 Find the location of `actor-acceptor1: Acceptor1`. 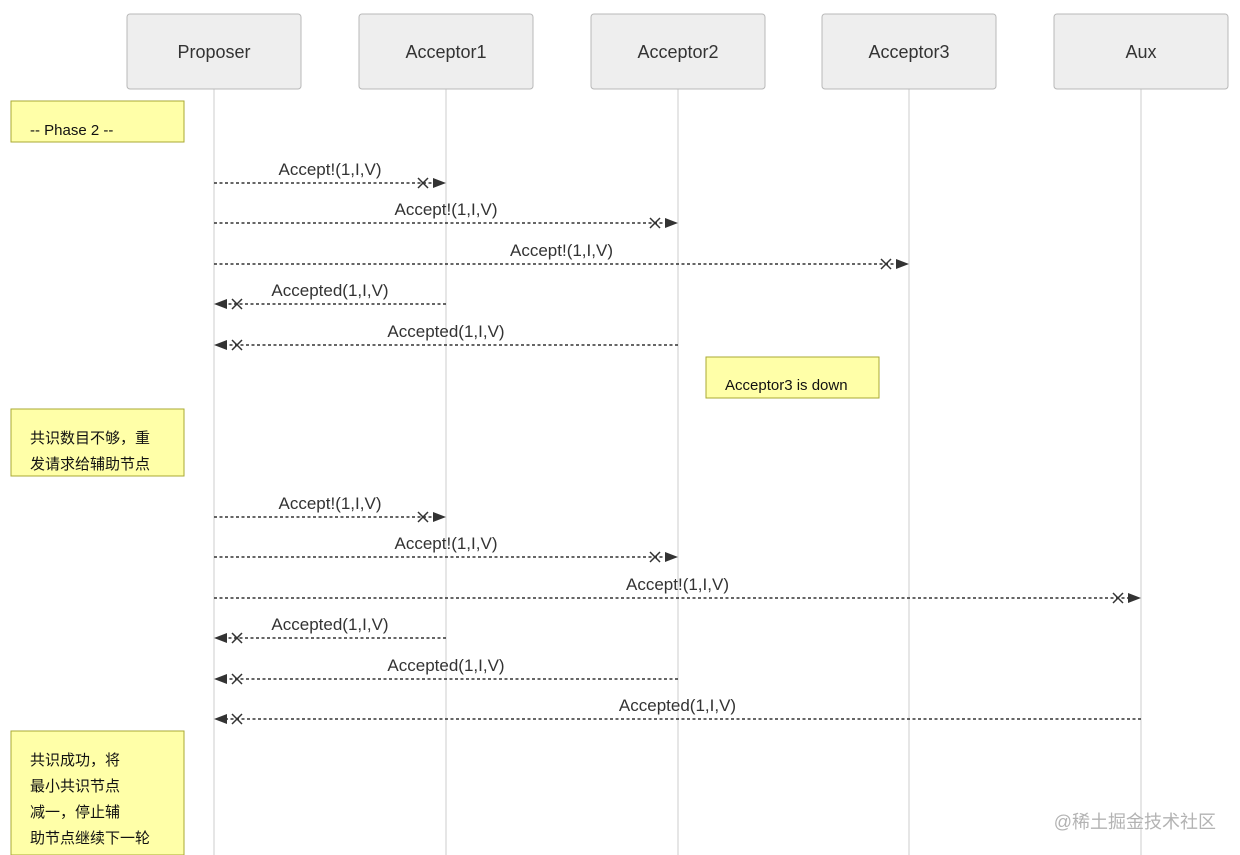

actor-acceptor1: Acceptor1 is located at coordinates (446, 51).